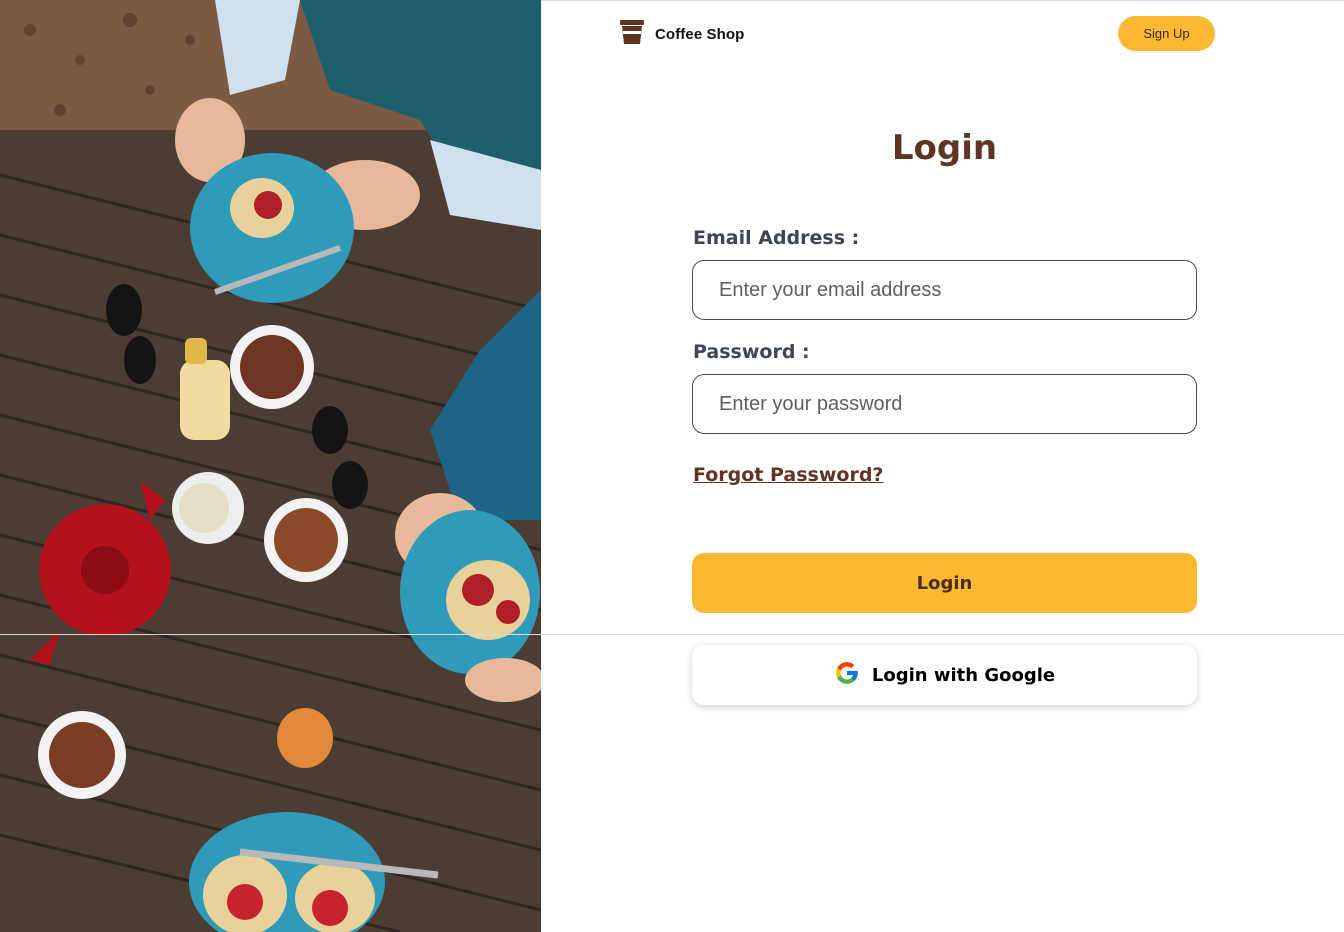  Describe the element at coordinates (776, 238) in the screenshot. I see `email-label: Email Address :` at that location.